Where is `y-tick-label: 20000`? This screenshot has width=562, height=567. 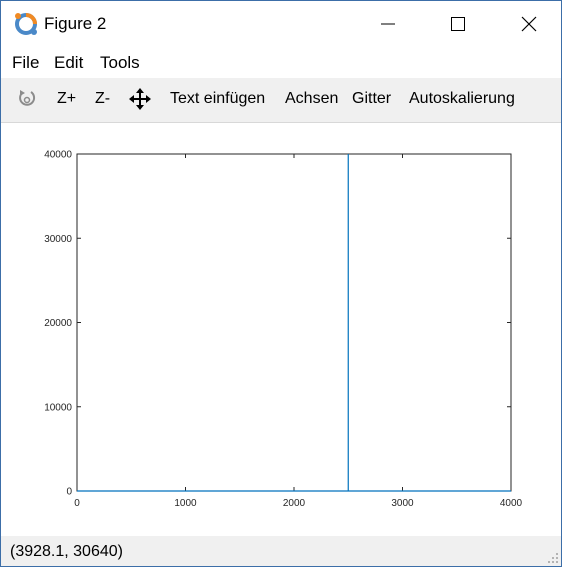 y-tick-label: 20000 is located at coordinates (58, 323).